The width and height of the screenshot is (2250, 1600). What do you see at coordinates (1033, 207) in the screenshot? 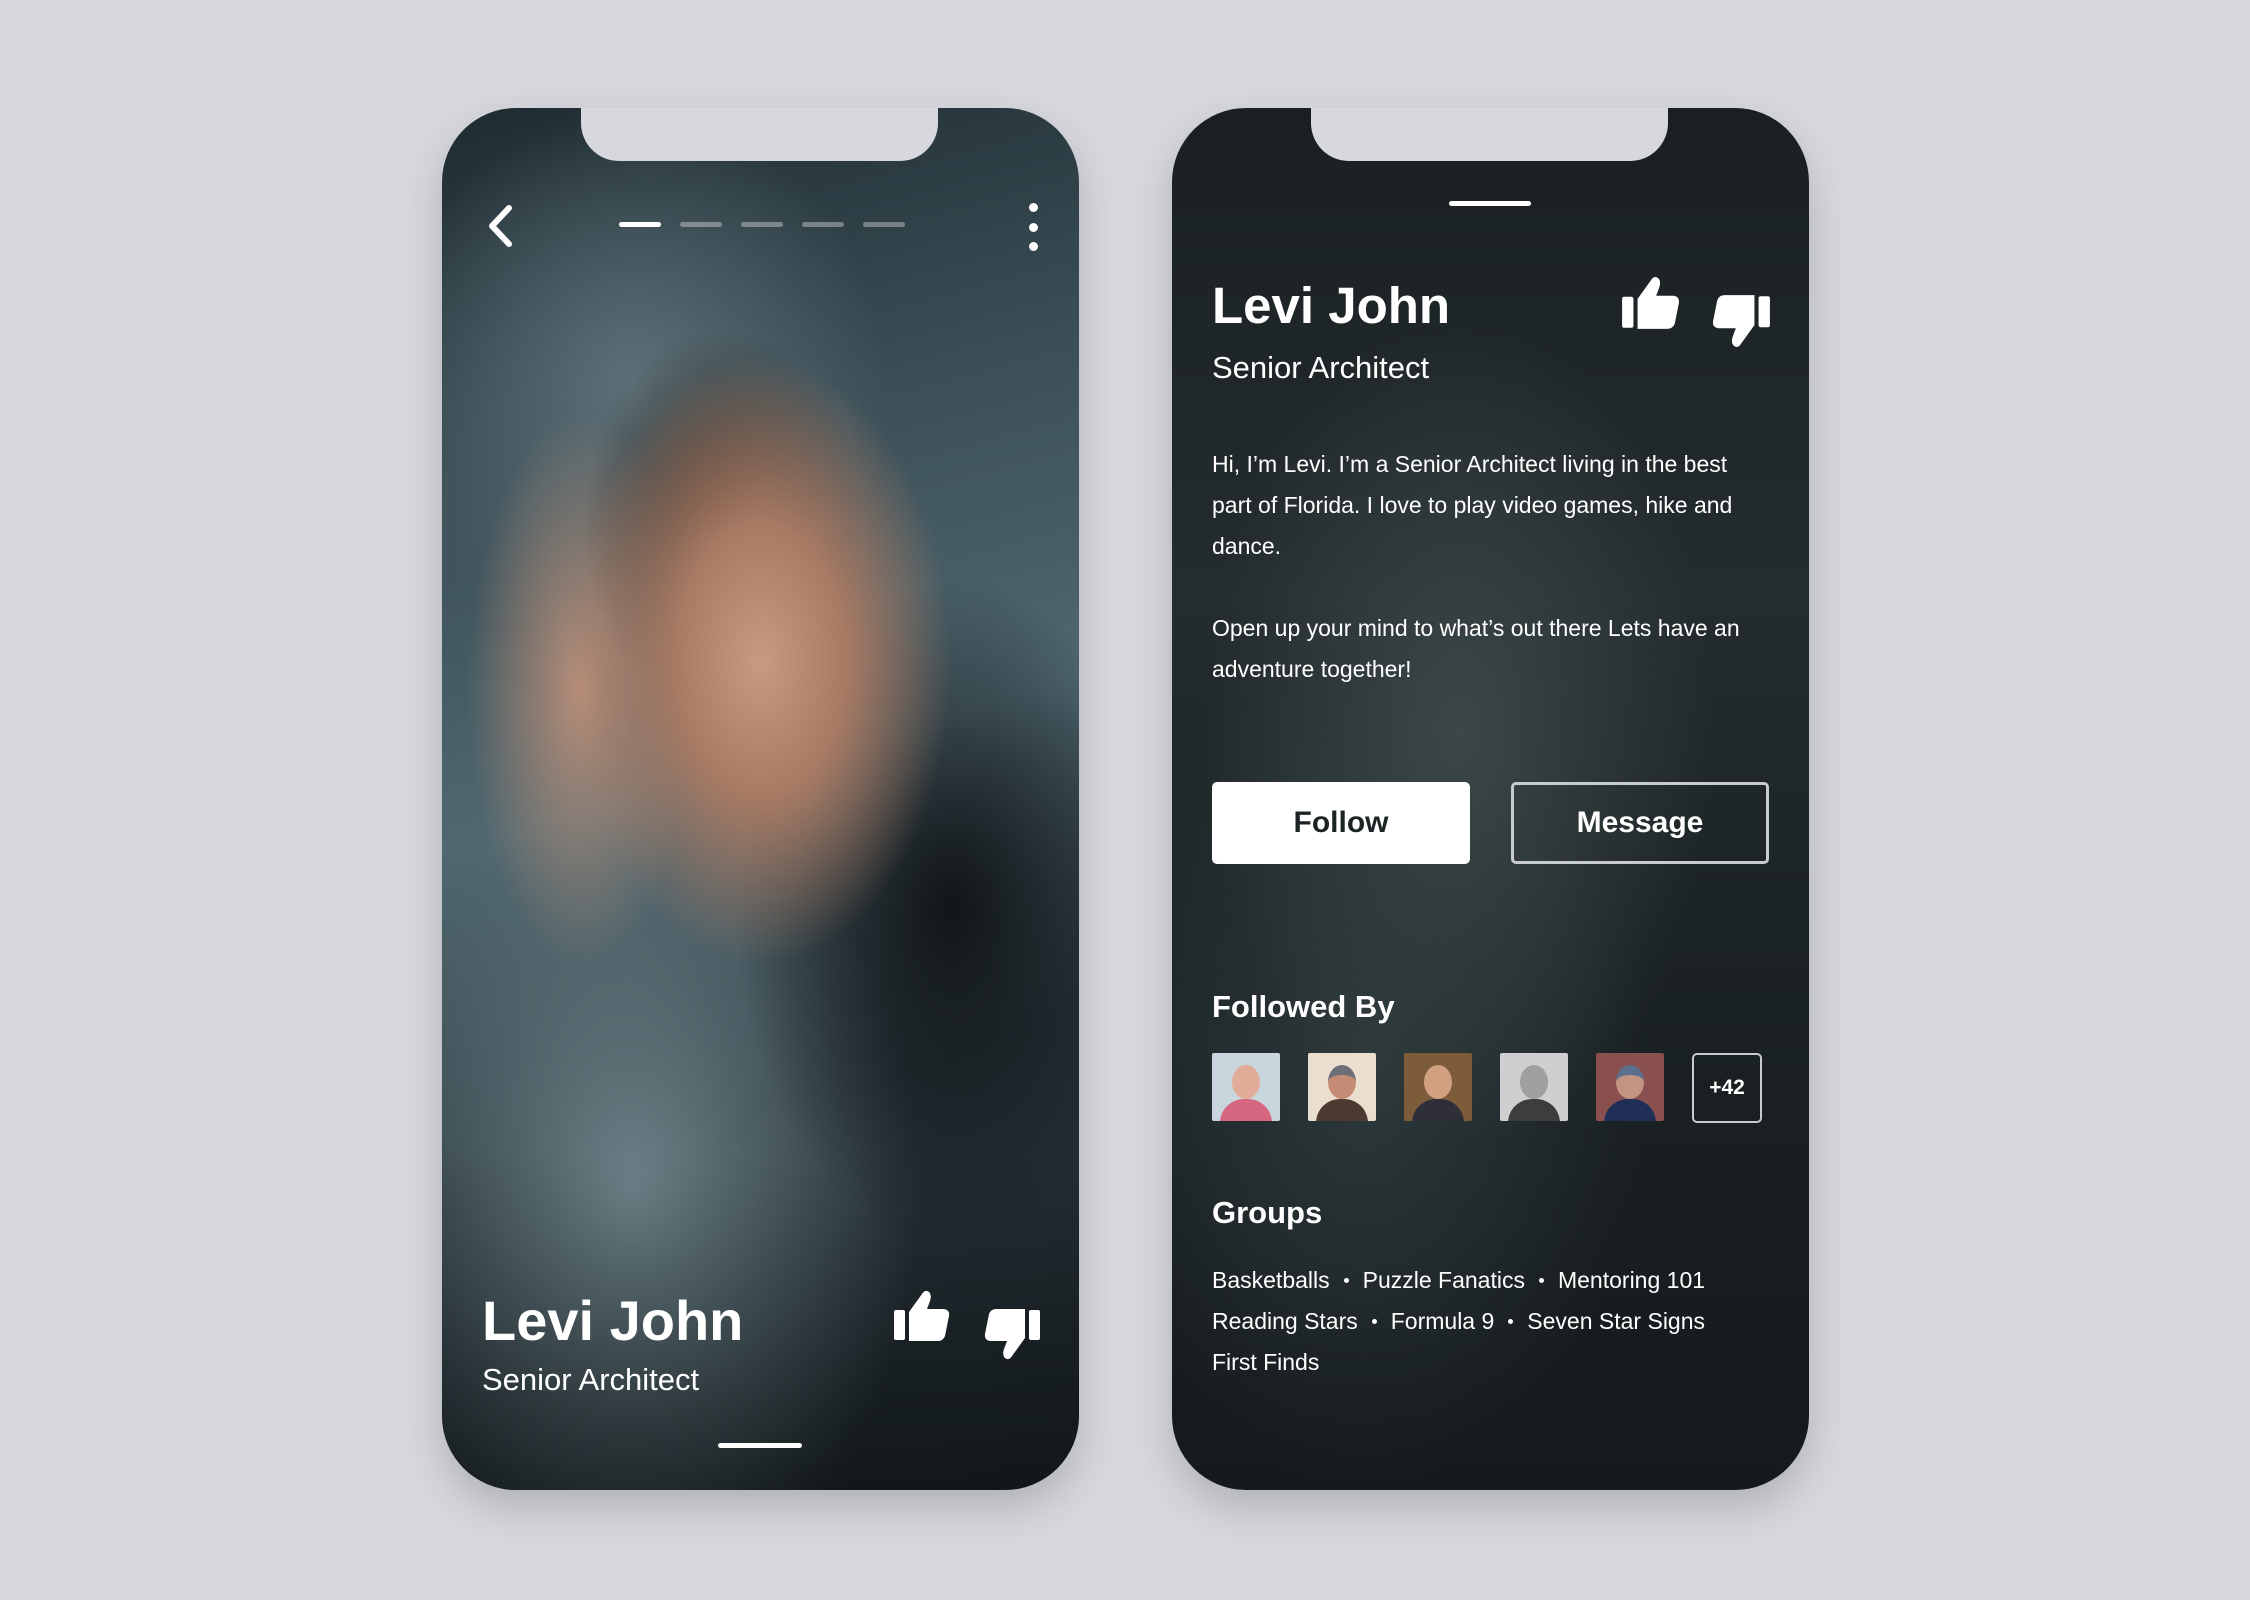
I see `more-vertical-icon` at bounding box center [1033, 207].